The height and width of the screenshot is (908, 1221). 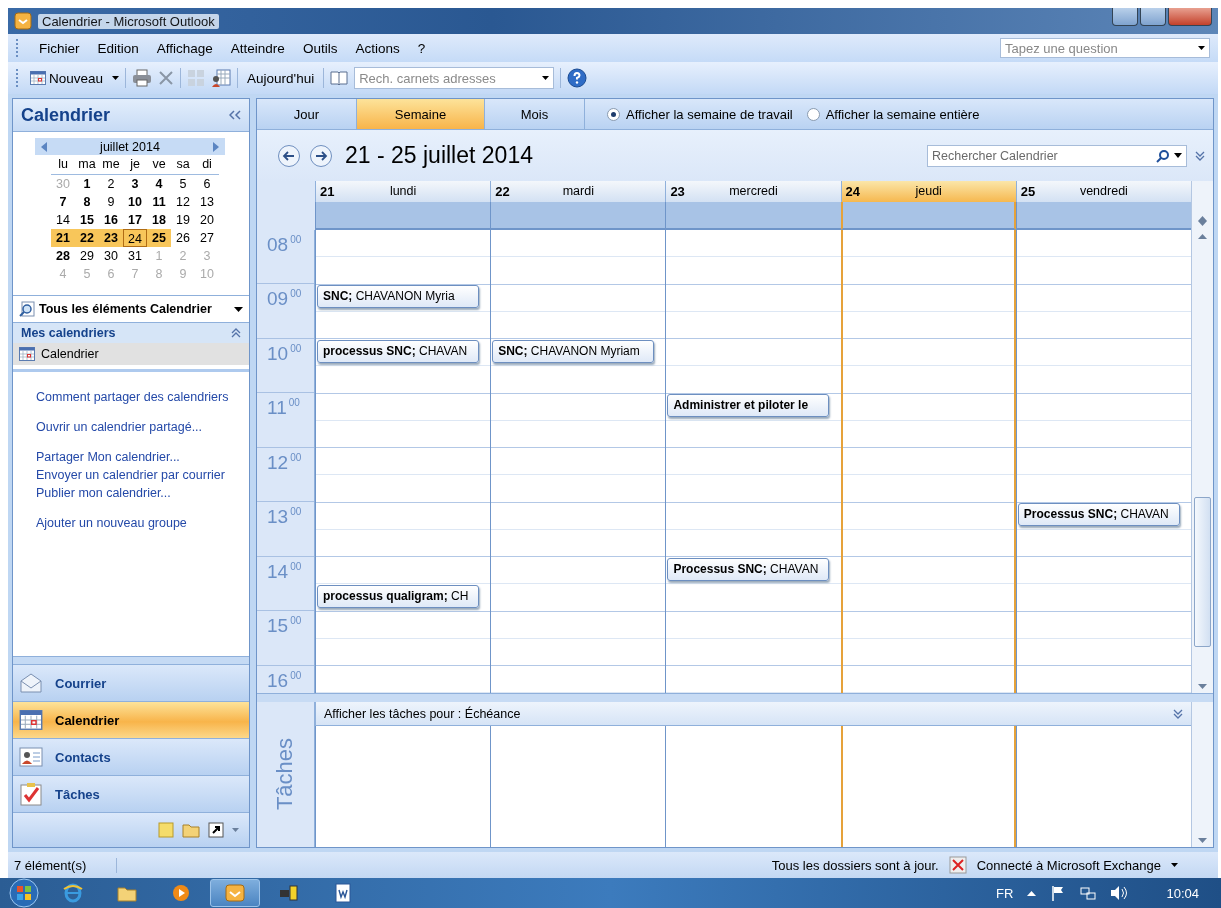 I want to click on calendar-person-icon, so click(x=221, y=78).